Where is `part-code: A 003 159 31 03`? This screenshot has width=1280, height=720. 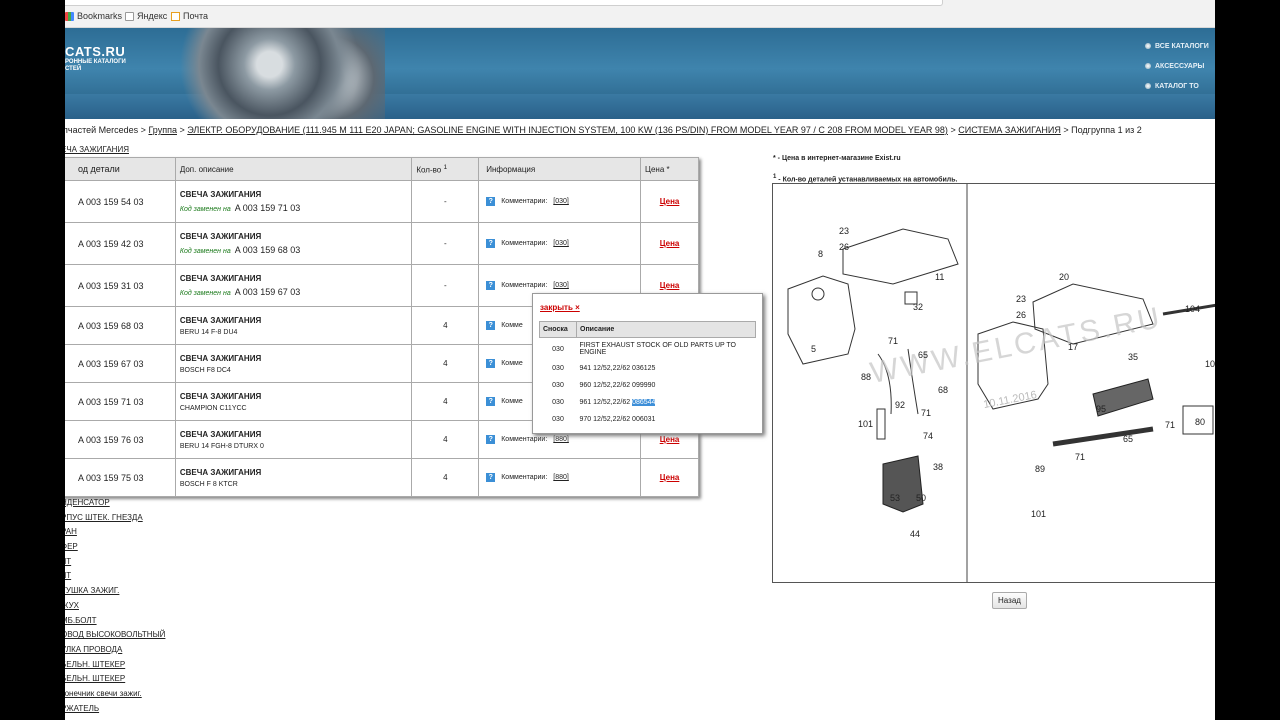
part-code: A 003 159 31 03 is located at coordinates (120, 285).